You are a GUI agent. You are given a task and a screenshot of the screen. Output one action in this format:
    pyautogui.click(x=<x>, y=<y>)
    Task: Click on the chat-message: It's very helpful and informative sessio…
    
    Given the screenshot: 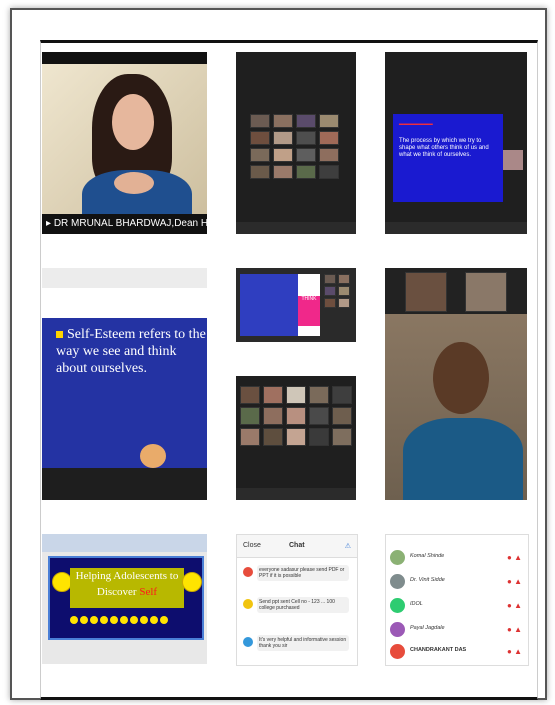 What is the action you would take?
    pyautogui.click(x=296, y=643)
    